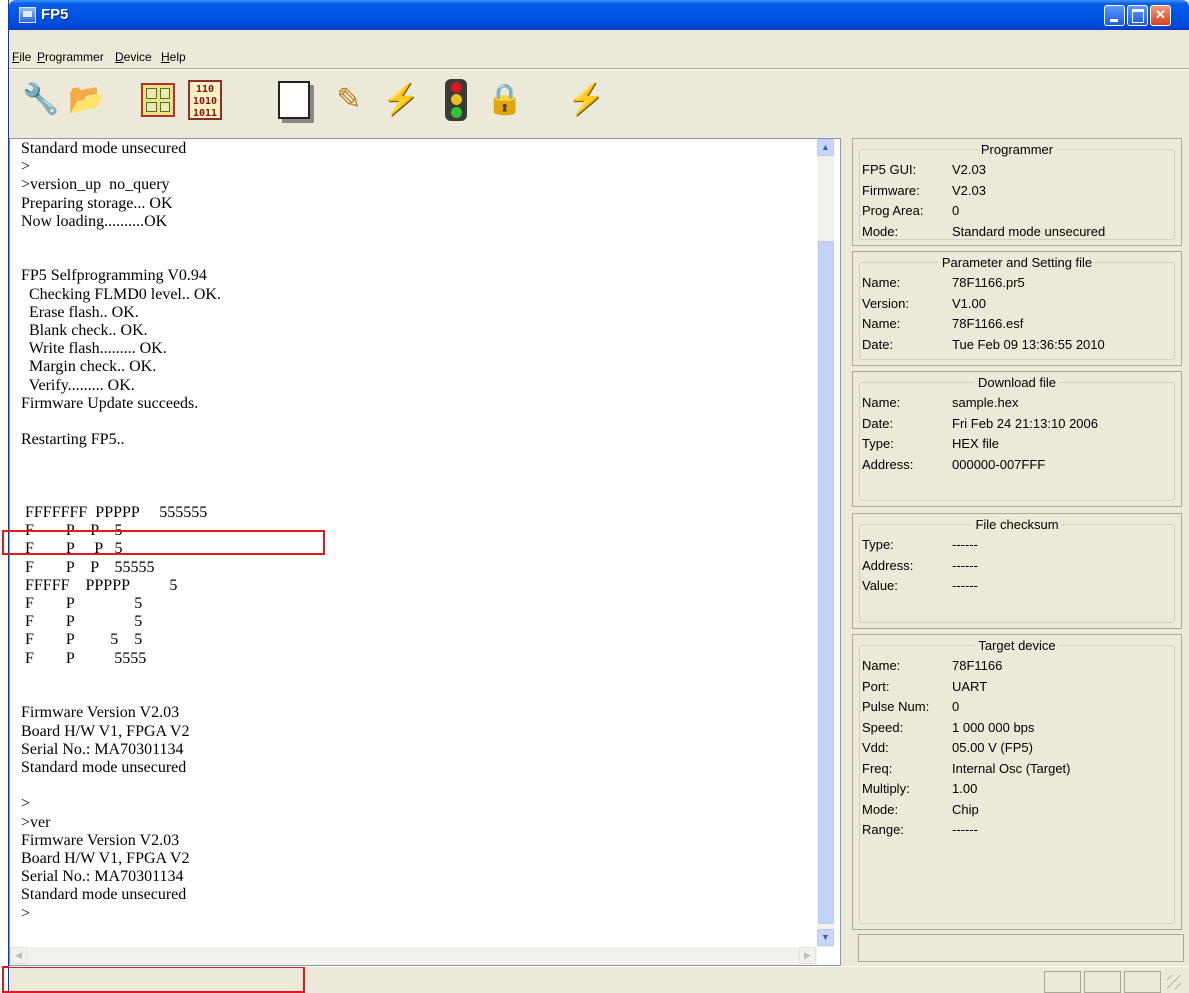  Describe the element at coordinates (975, 443) in the screenshot. I see `field-value: HEX file` at that location.